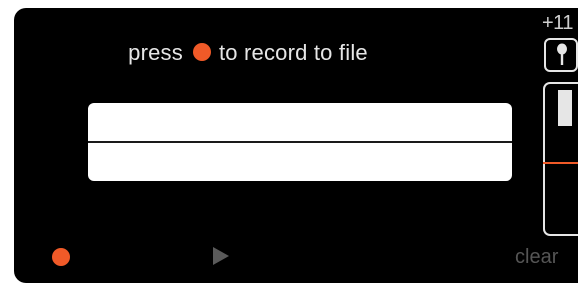  I want to click on prompt-text-after: to record to file, so click(293, 52).